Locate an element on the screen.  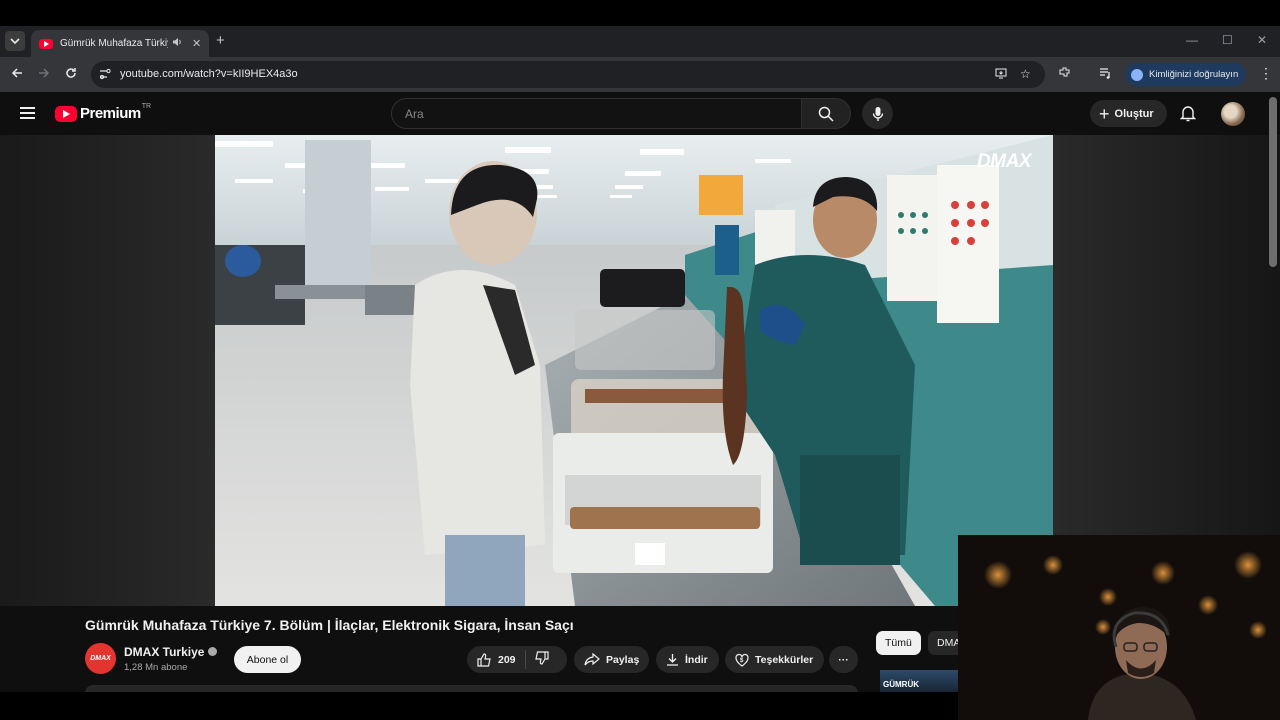
microphone-icon is located at coordinates (877, 113).